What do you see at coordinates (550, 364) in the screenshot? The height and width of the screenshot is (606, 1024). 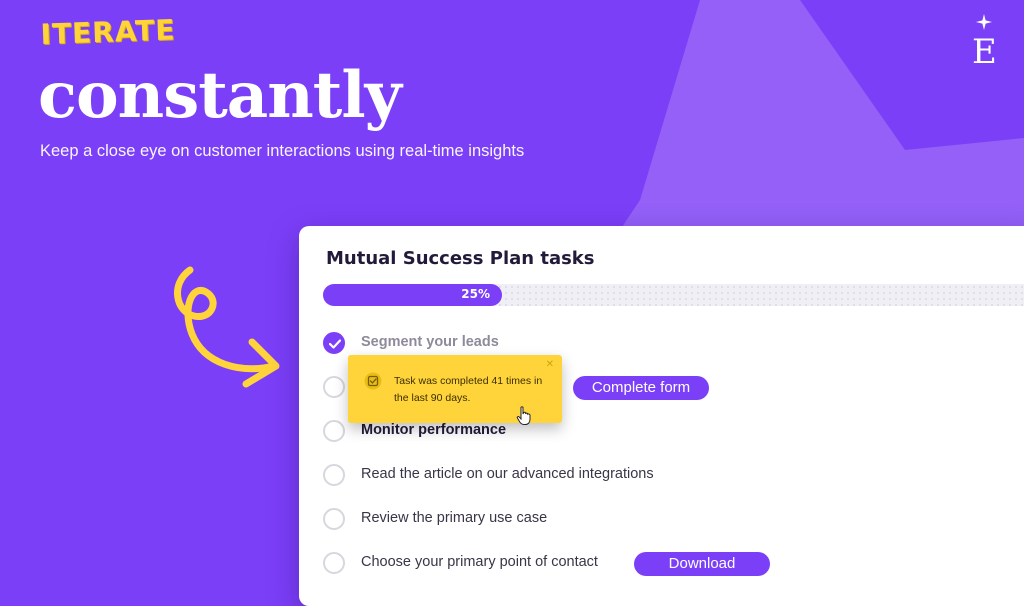 I see `close-icon: ✕` at bounding box center [550, 364].